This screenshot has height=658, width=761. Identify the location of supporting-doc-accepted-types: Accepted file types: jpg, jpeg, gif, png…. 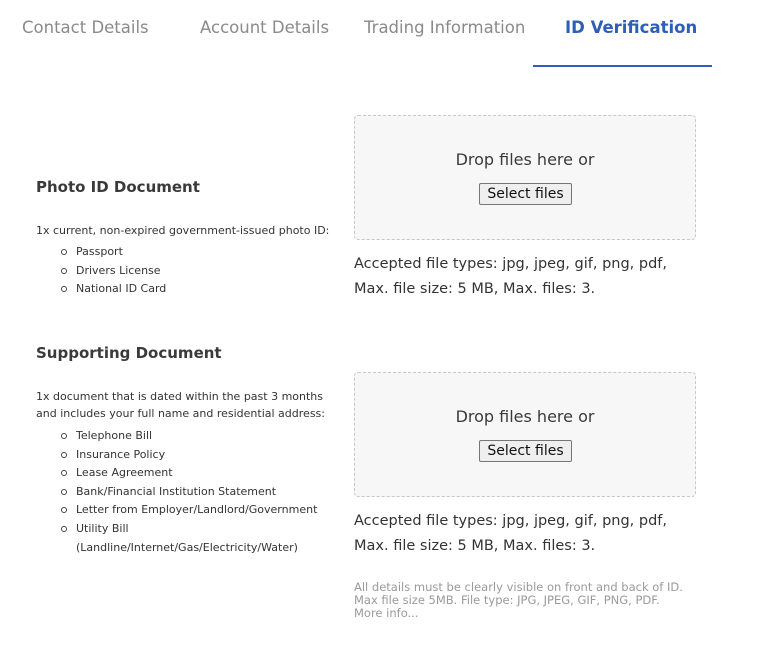
(554, 533).